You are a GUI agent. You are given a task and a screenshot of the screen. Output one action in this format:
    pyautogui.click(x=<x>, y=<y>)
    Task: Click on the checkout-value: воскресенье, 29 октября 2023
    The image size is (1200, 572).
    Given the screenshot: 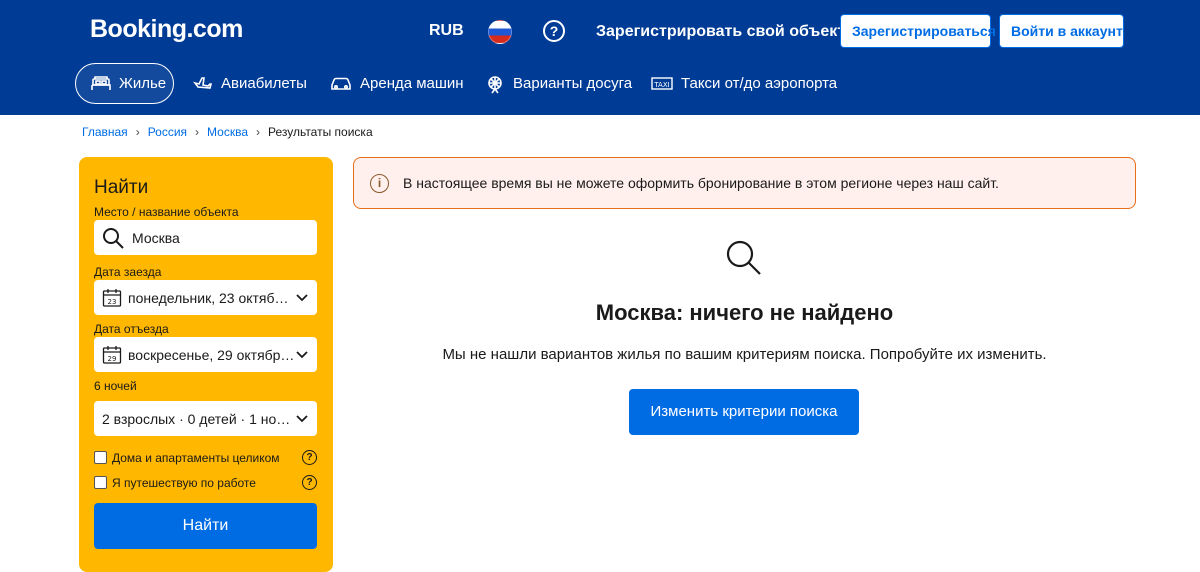 What is the action you would take?
    pyautogui.click(x=211, y=354)
    